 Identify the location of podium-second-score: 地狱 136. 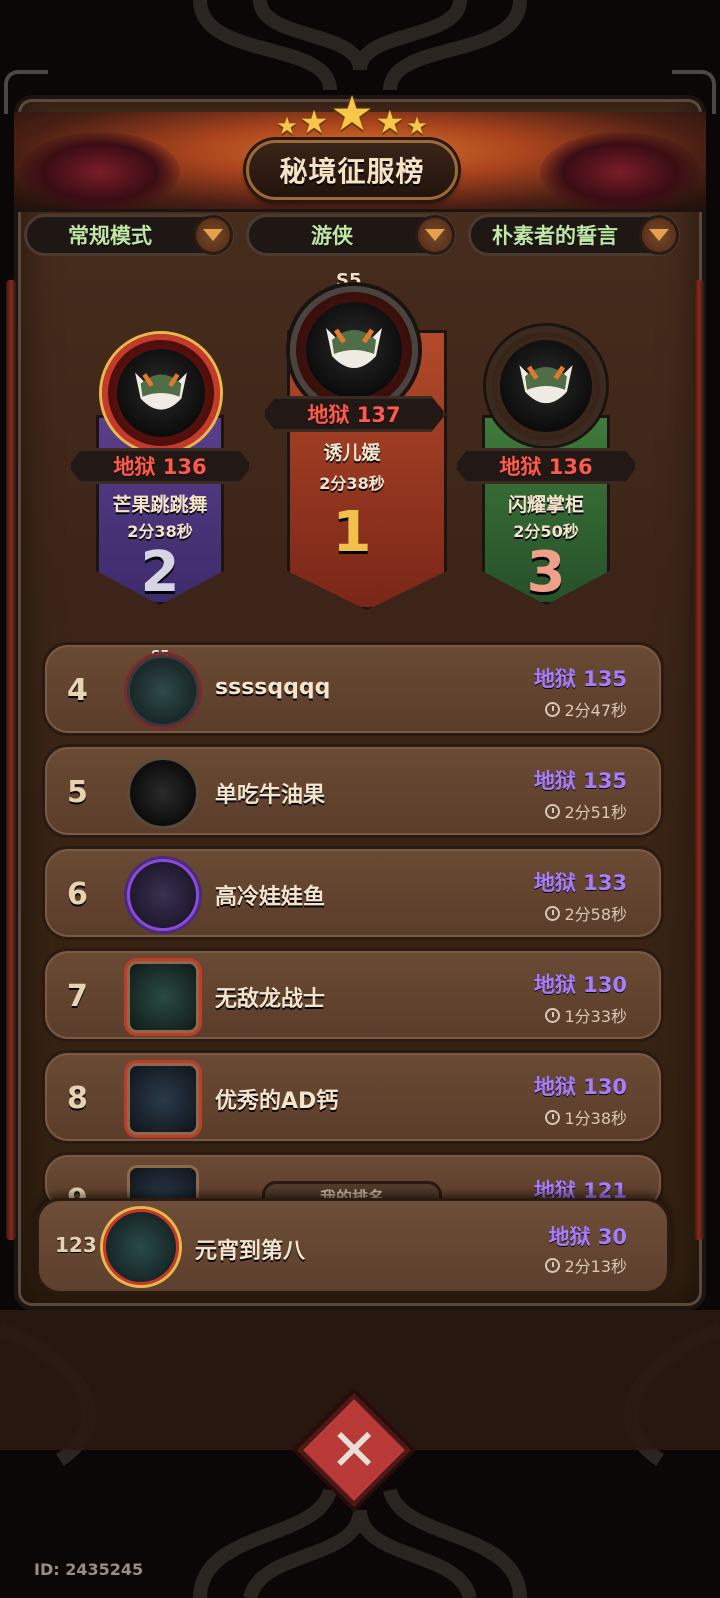
(160, 466).